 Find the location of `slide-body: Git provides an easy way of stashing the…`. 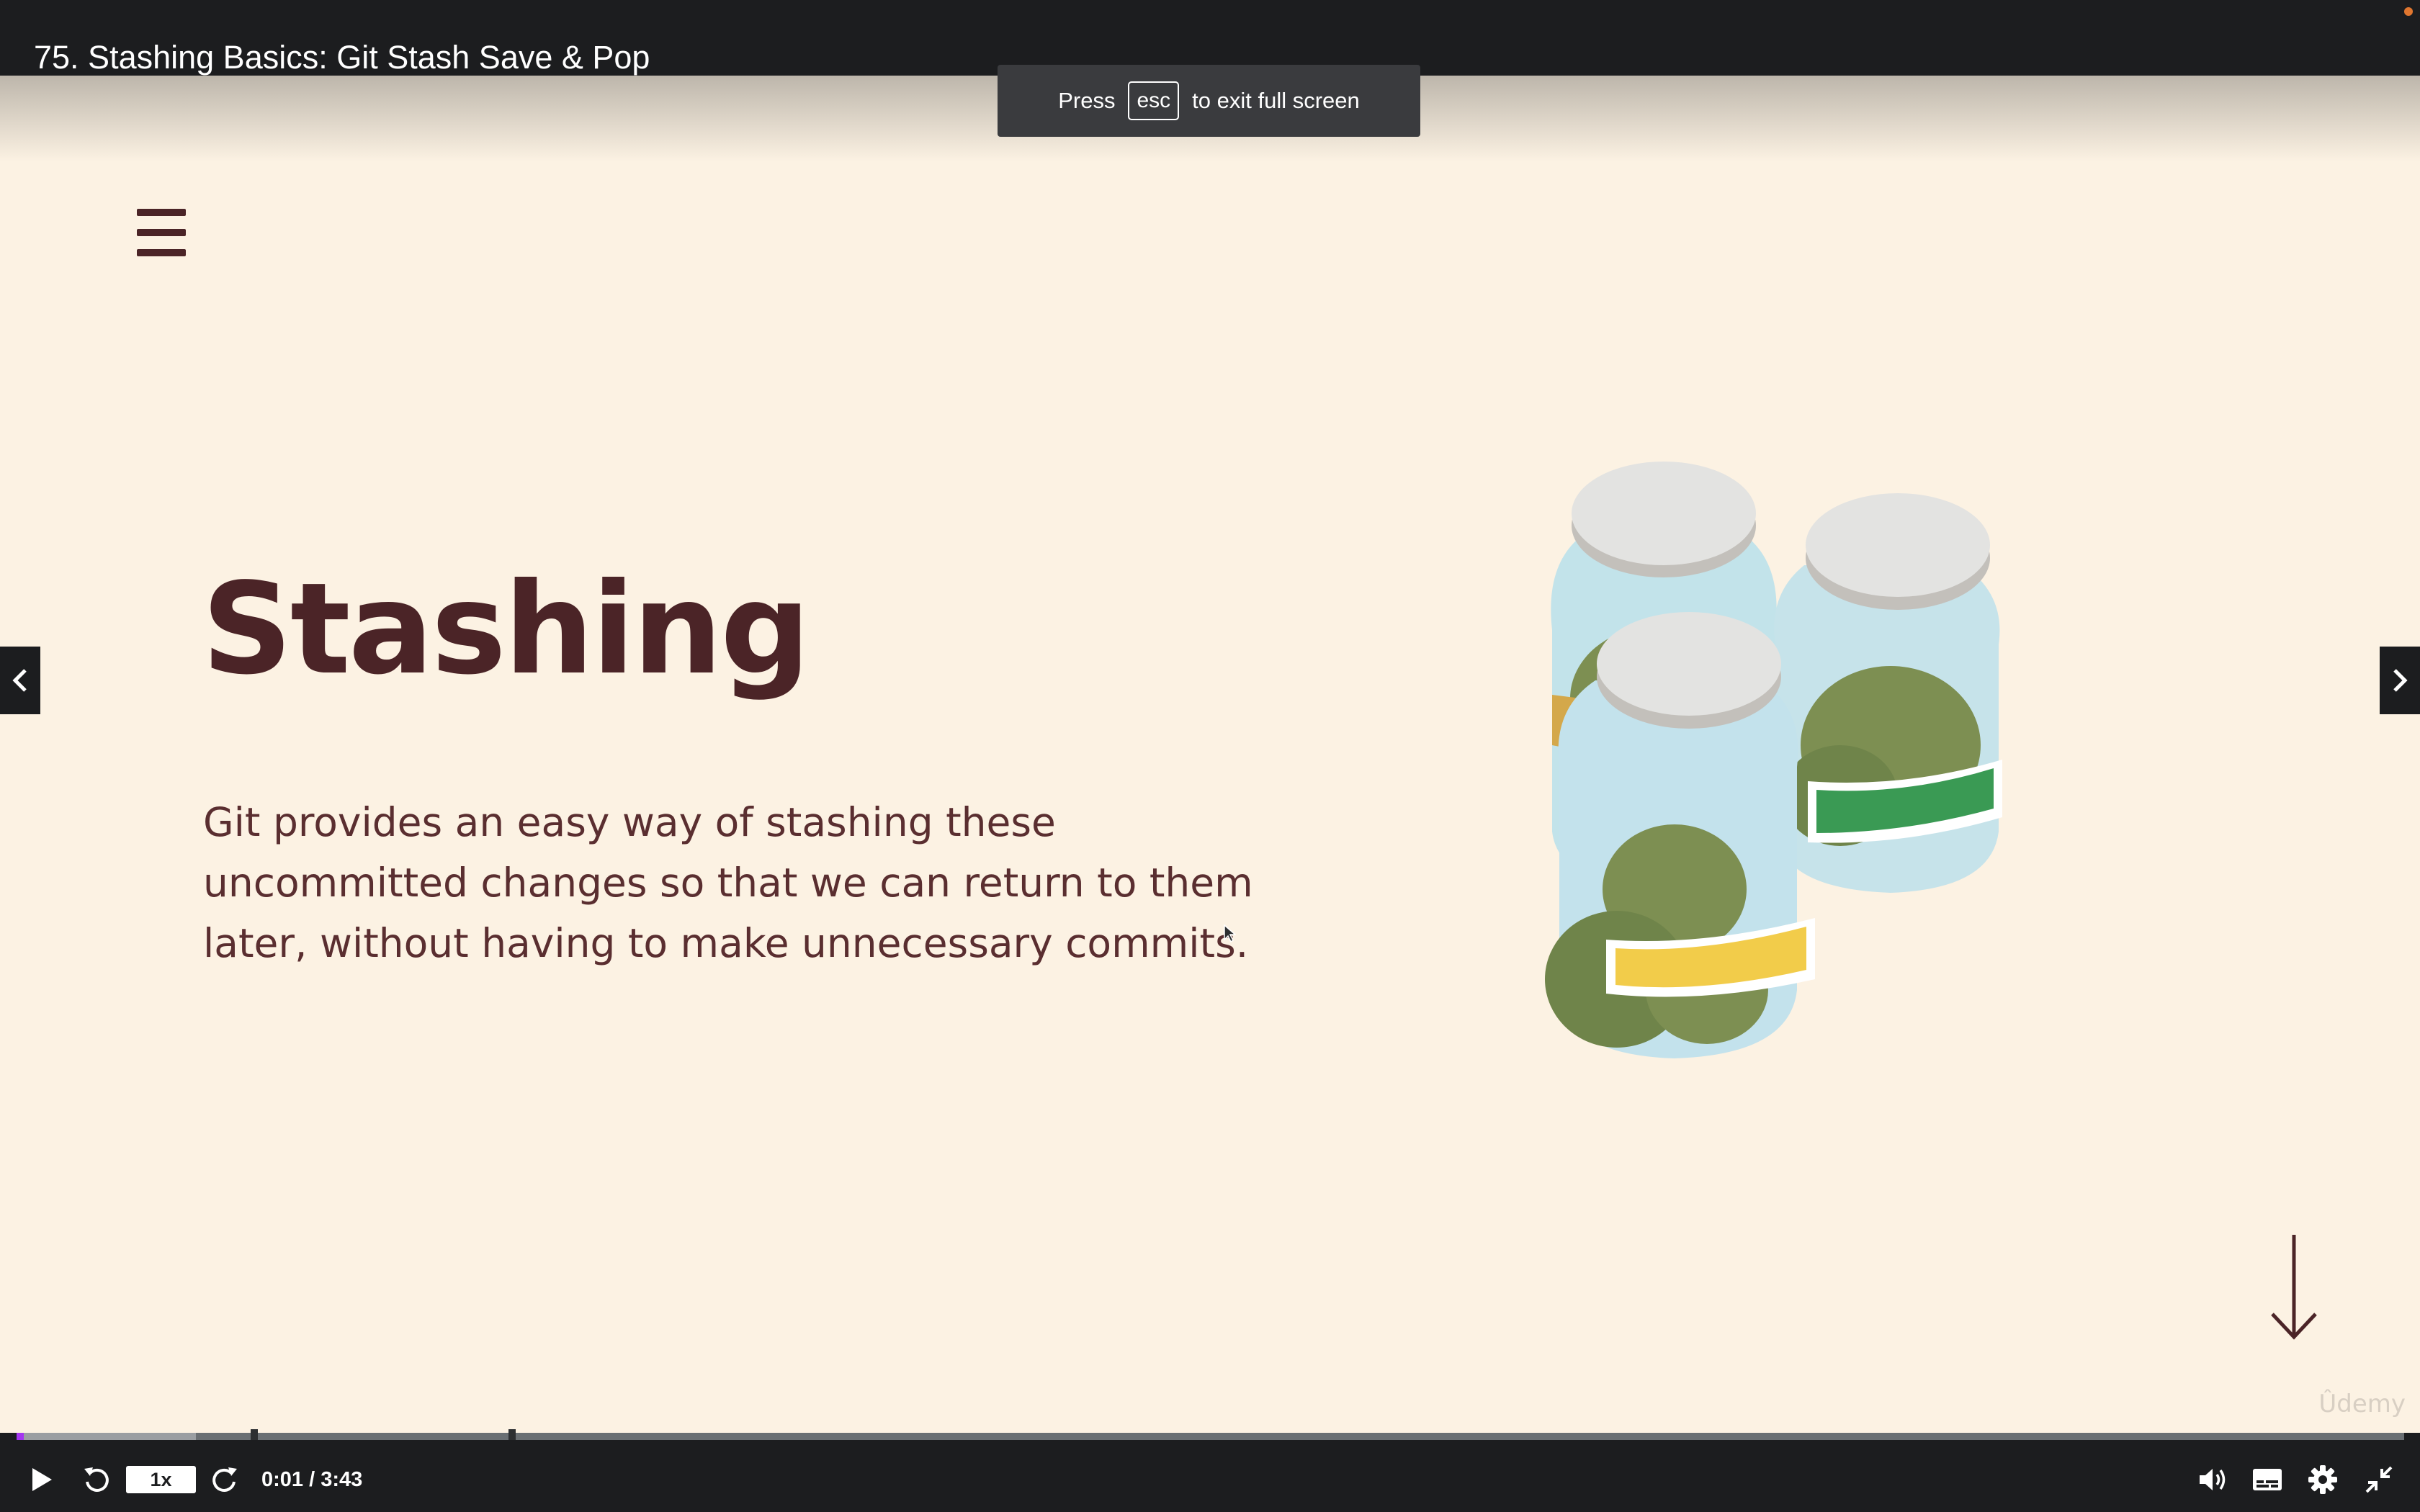

slide-body: Git provides an easy way of stashing the… is located at coordinates (728, 882).